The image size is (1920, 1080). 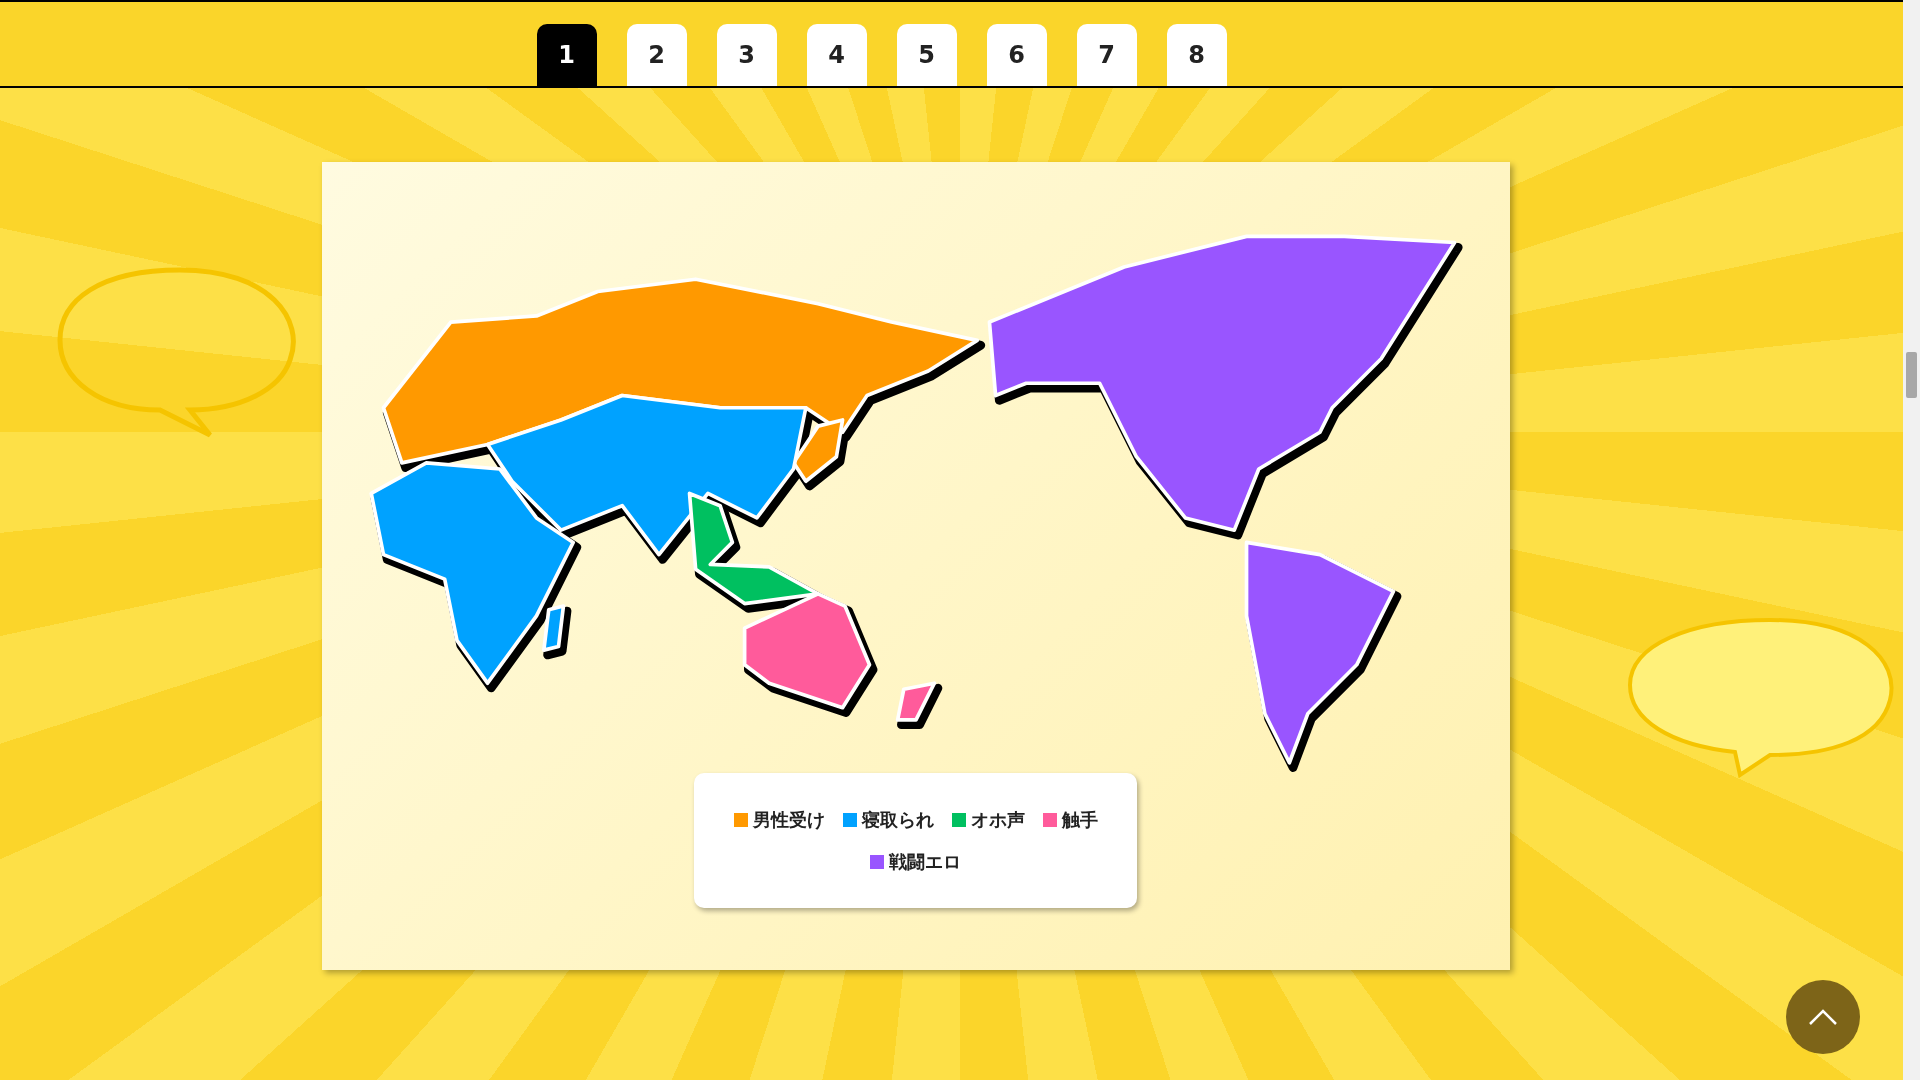 What do you see at coordinates (656, 55) in the screenshot?
I see `page-tab: 2` at bounding box center [656, 55].